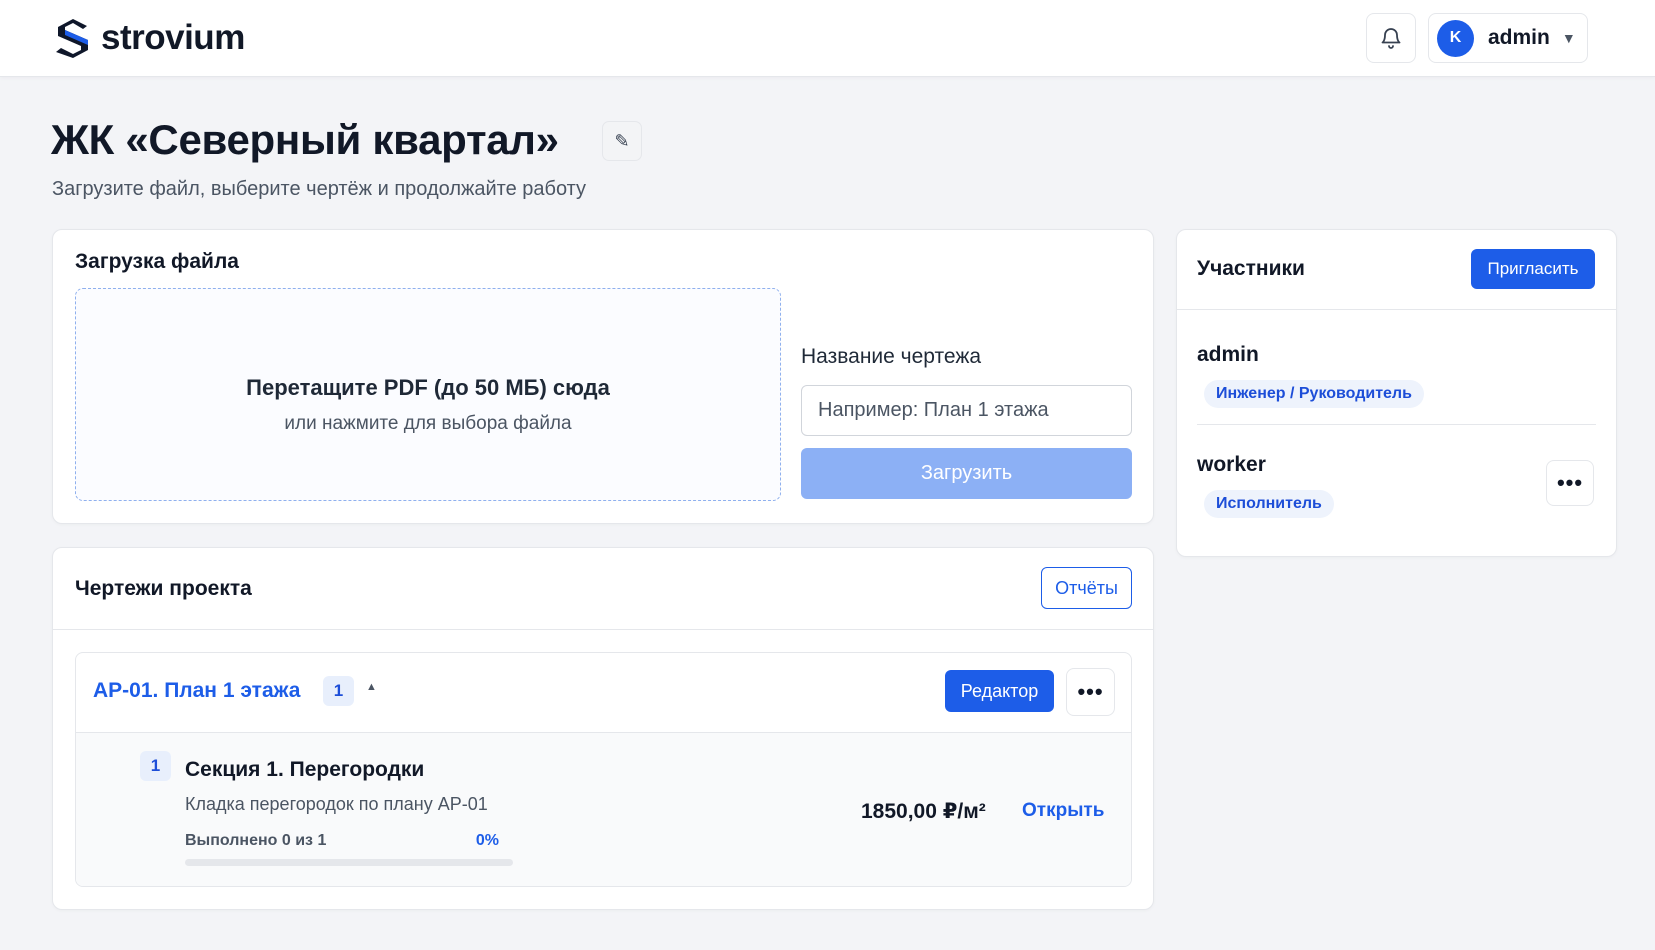 This screenshot has width=1655, height=950. Describe the element at coordinates (827, 38) in the screenshot. I see `top-bar: strovium K admin ▼` at that location.